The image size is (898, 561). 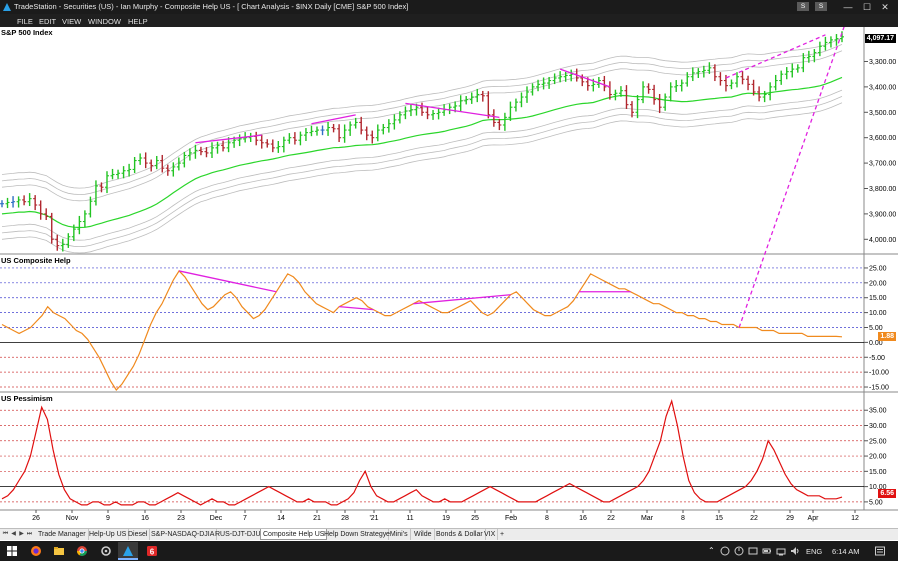 What do you see at coordinates (511, 518) in the screenshot?
I see `time-axis-label: Feb` at bounding box center [511, 518].